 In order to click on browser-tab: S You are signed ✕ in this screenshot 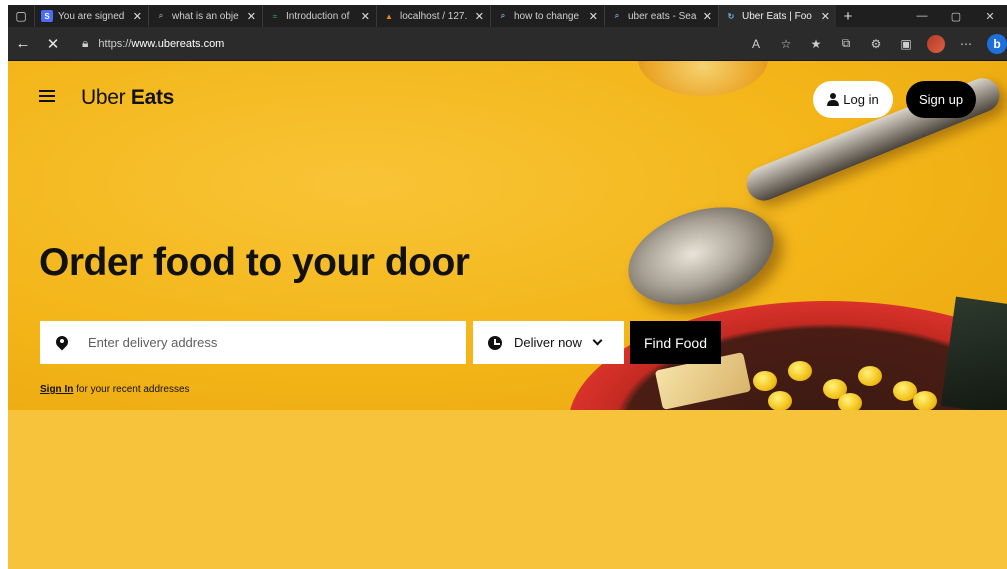, I will do `click(91, 16)`.